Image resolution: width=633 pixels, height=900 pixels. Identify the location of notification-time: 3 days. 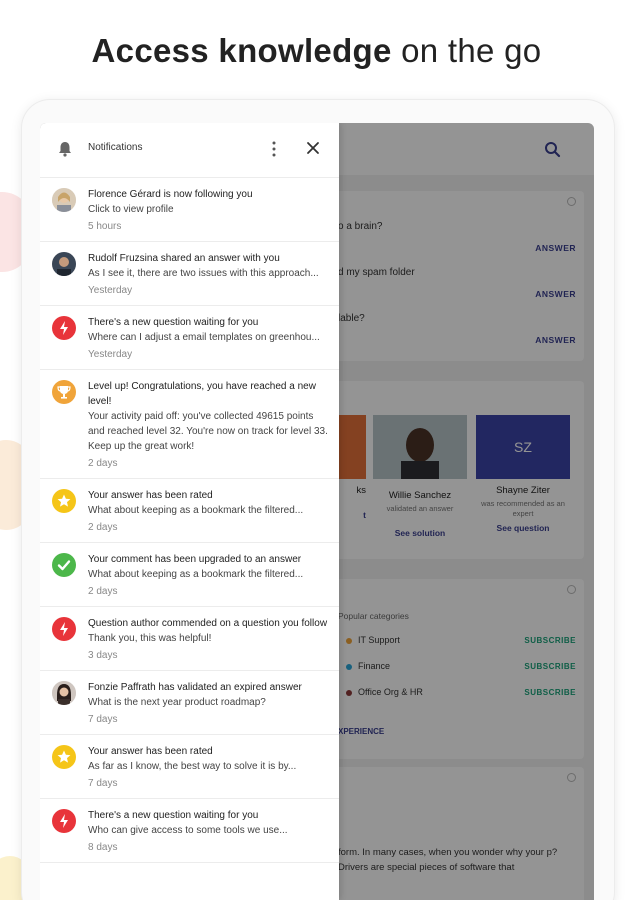
(103, 655).